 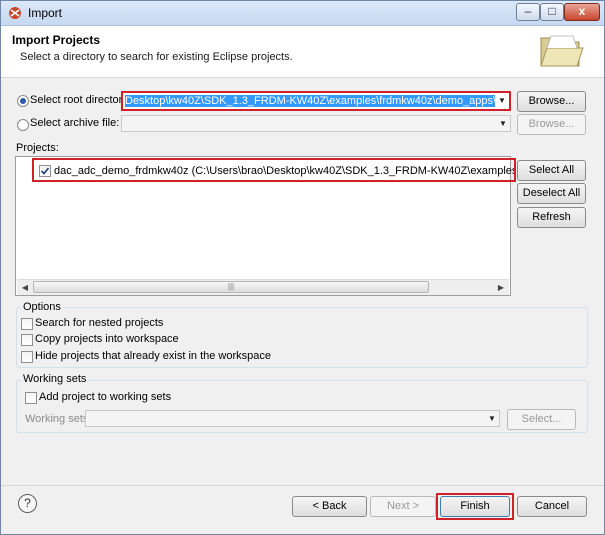 I want to click on projects-label: Projects:, so click(x=37, y=148).